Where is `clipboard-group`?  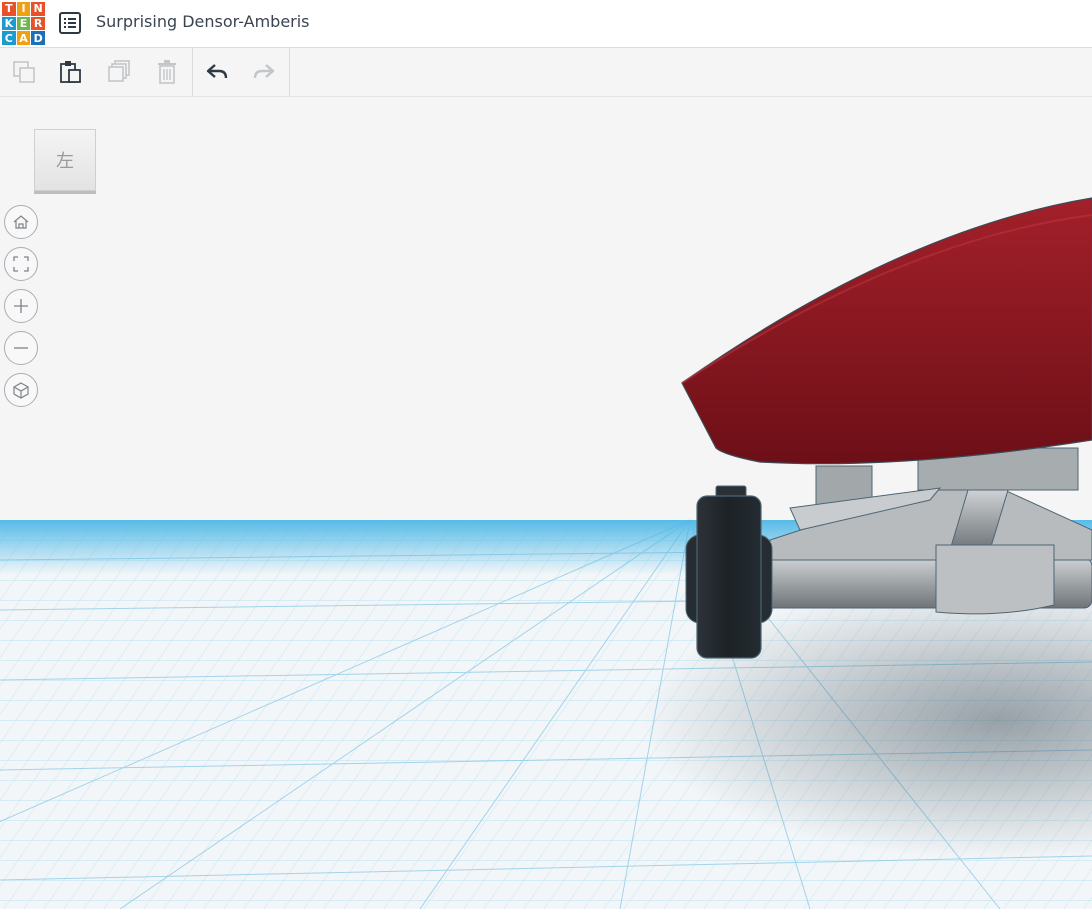 clipboard-group is located at coordinates (96, 72).